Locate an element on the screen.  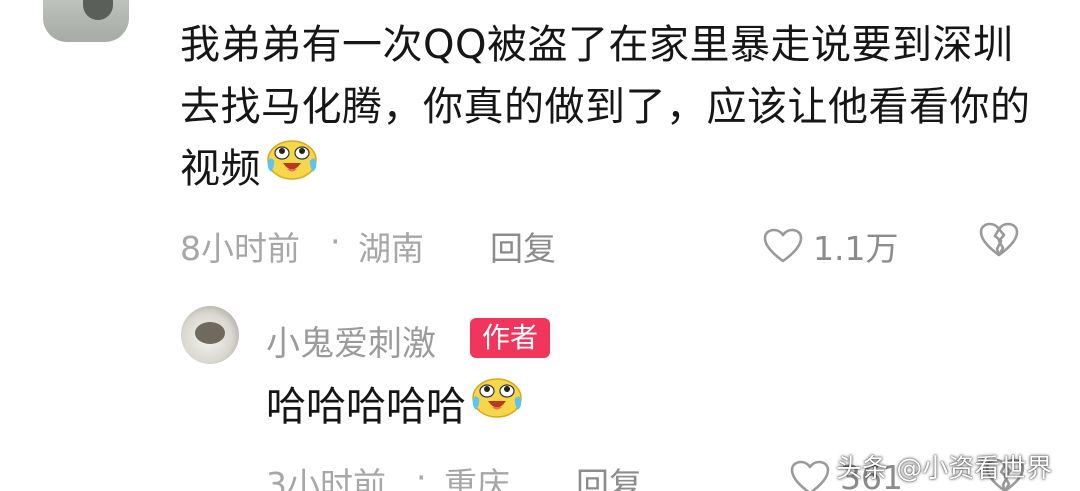
reply-body: 哈哈哈哈哈 is located at coordinates (395, 407).